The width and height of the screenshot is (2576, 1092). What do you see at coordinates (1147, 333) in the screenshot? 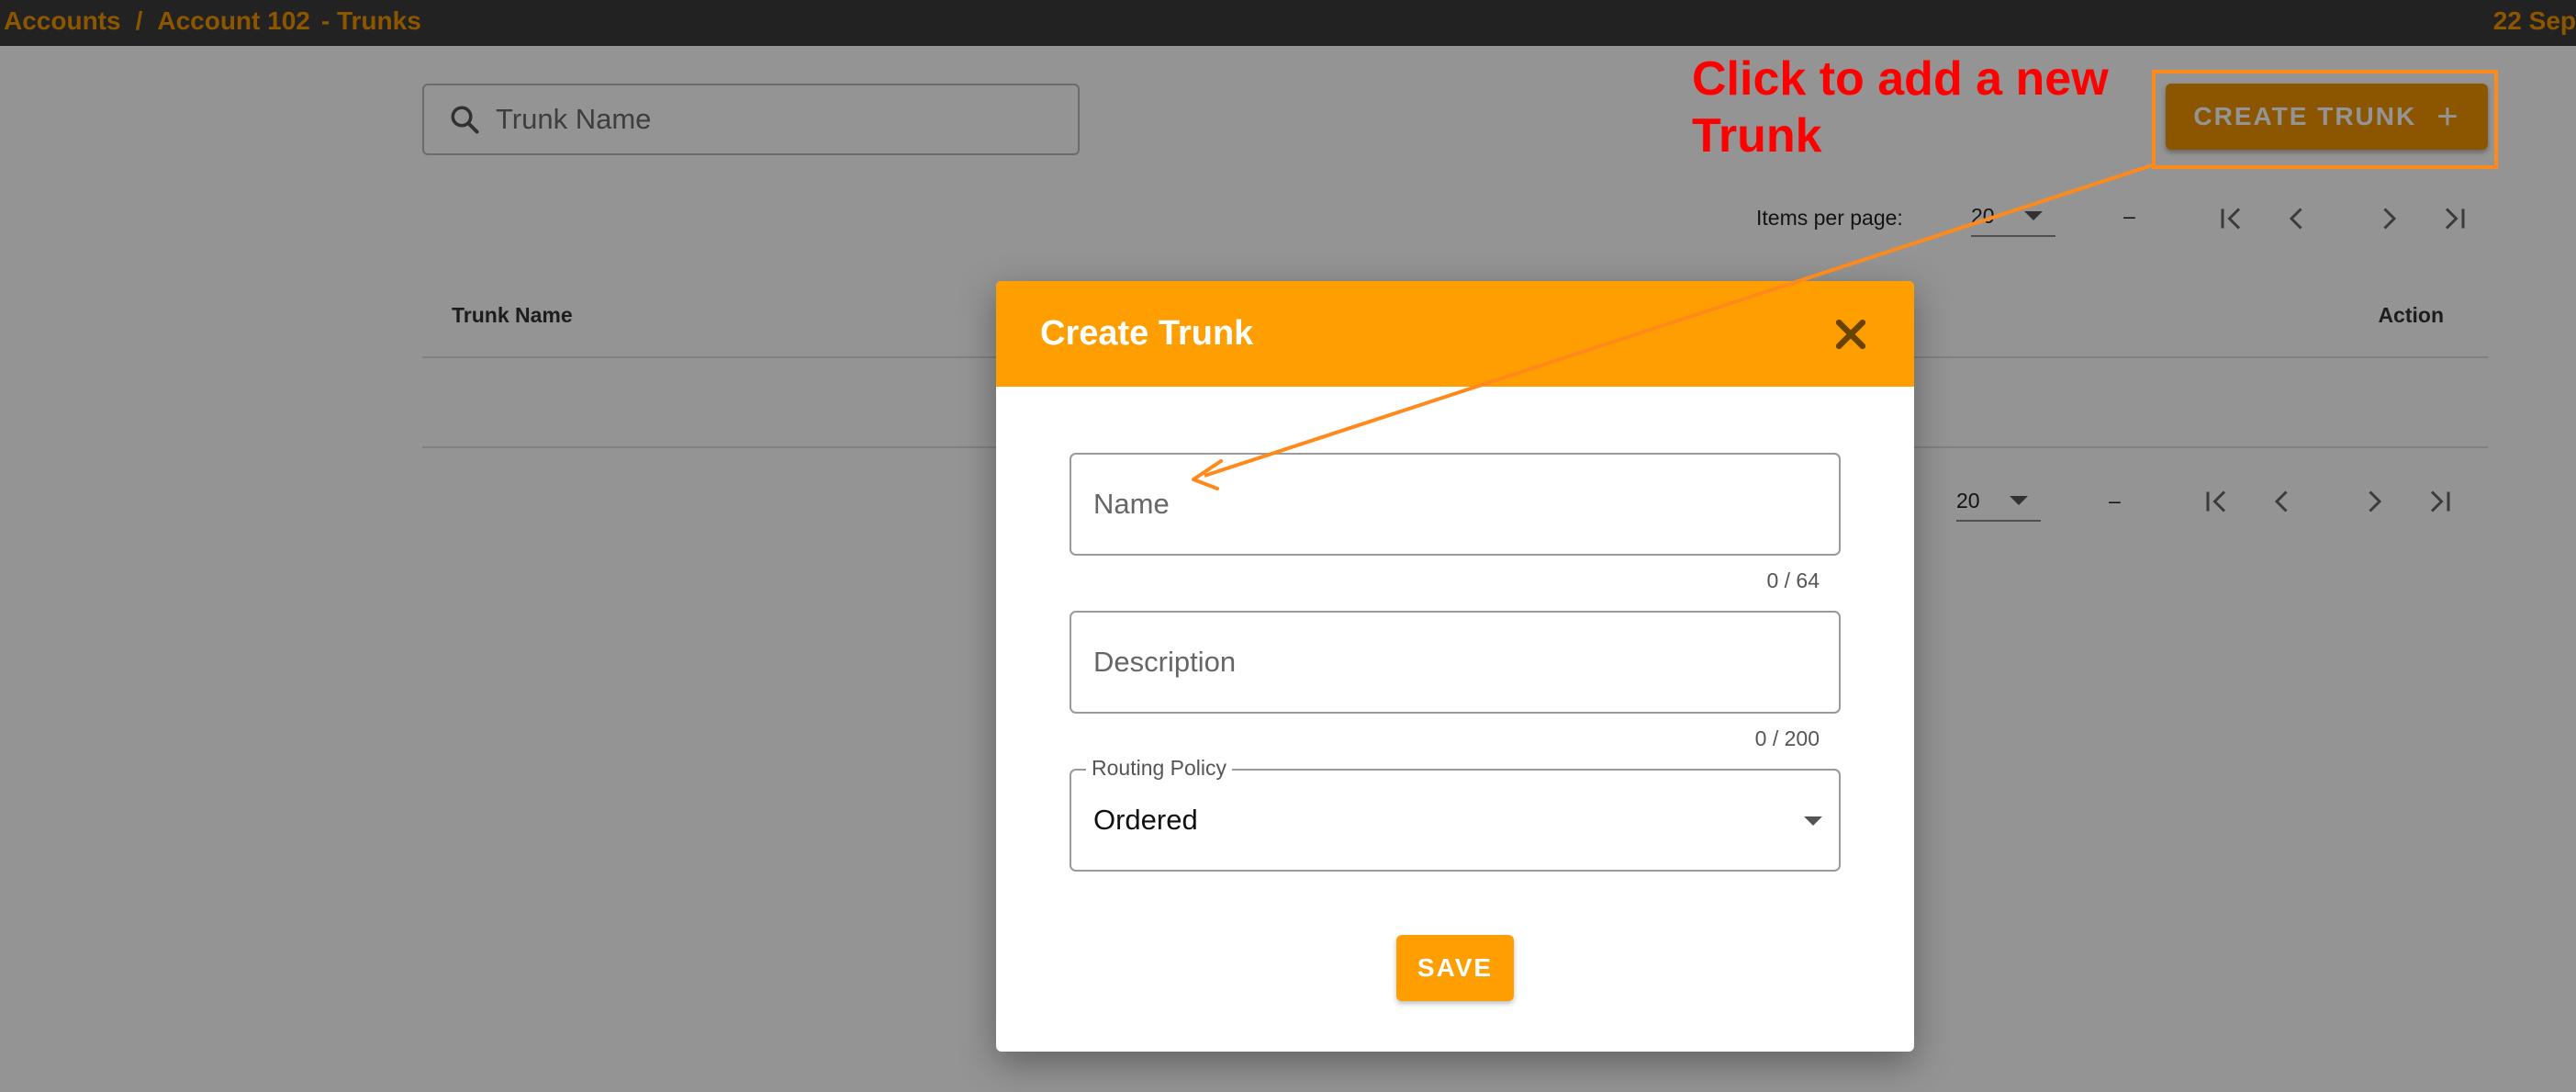
I see `dialog-title: Create Trunk` at bounding box center [1147, 333].